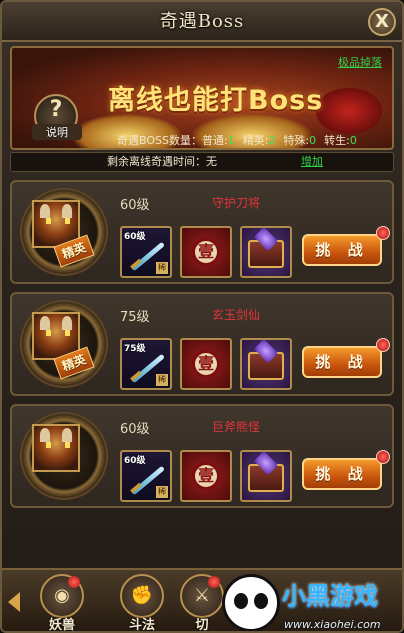  Describe the element at coordinates (349, 111) in the screenshot. I see `lucky-bag-image` at that location.